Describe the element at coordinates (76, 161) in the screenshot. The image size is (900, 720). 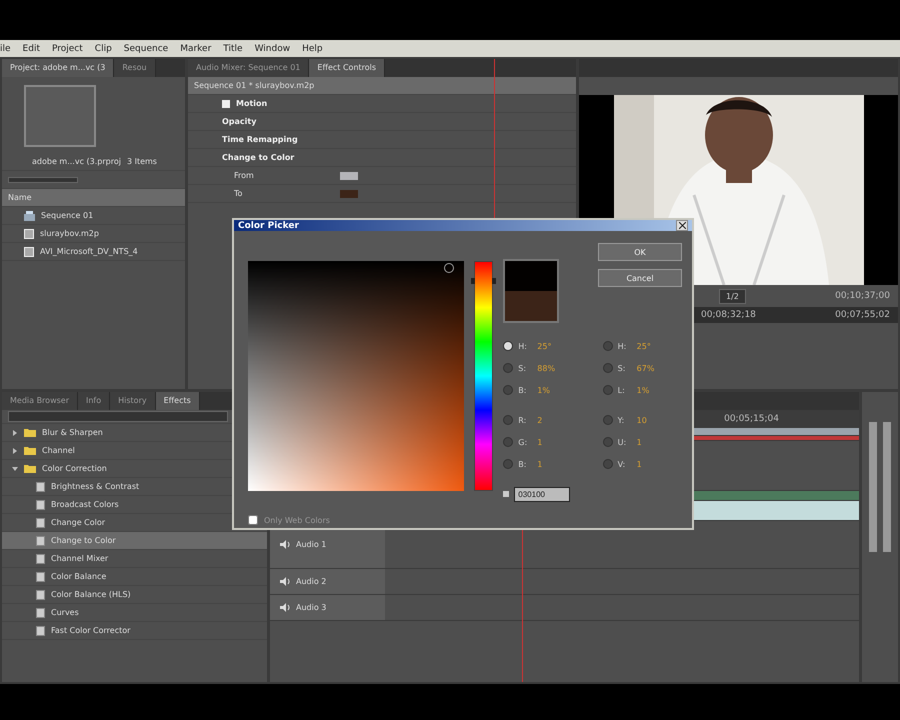
I see `project-name: adobe m...vc (3.prproj` at that location.